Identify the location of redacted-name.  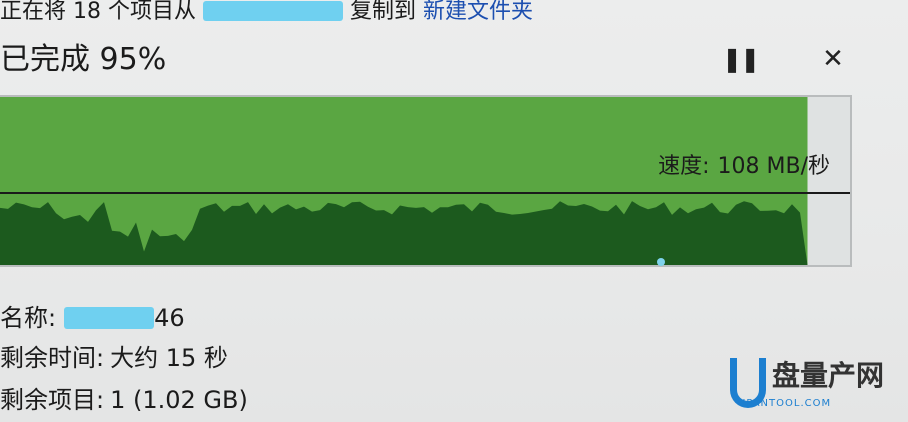
(109, 318).